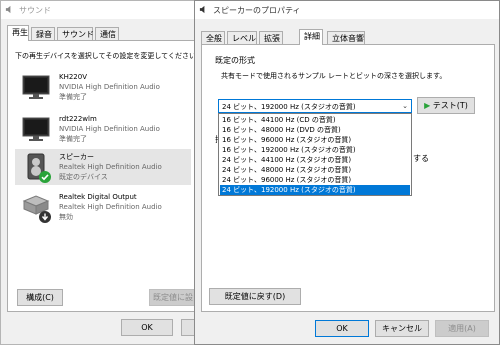 The height and width of the screenshot is (345, 500). I want to click on exclusive-mode-partial-text: する, so click(421, 158).